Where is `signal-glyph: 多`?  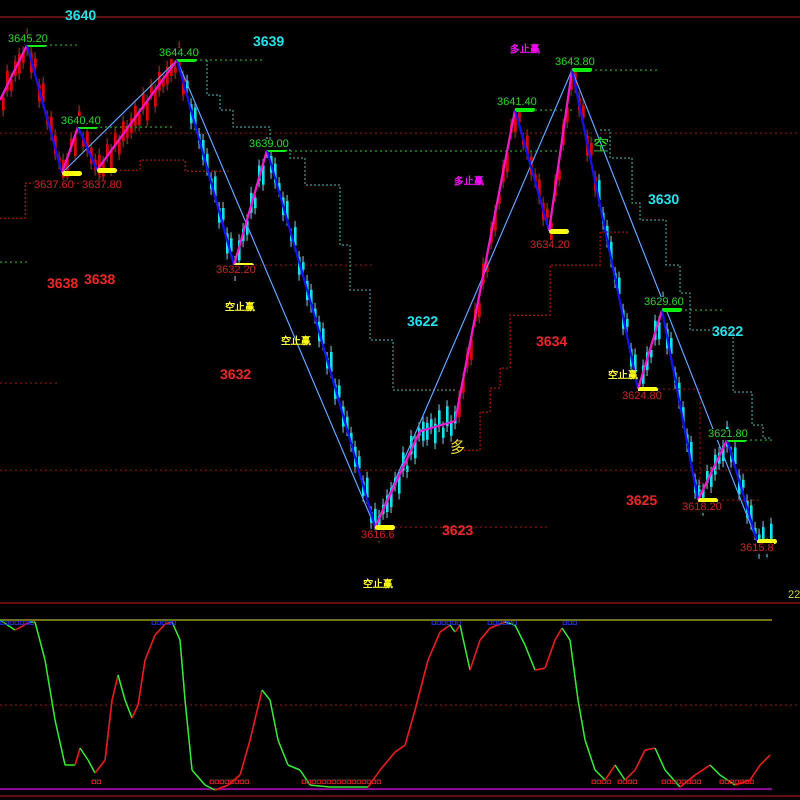
signal-glyph: 多 is located at coordinates (458, 448).